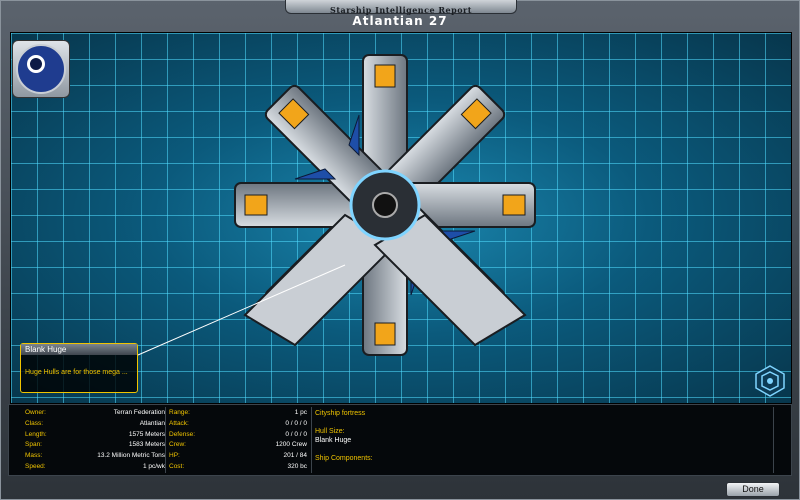 Image resolution: width=800 pixels, height=500 pixels. I want to click on stat-row: Defense: 0 / 0 / 0, so click(238, 435).